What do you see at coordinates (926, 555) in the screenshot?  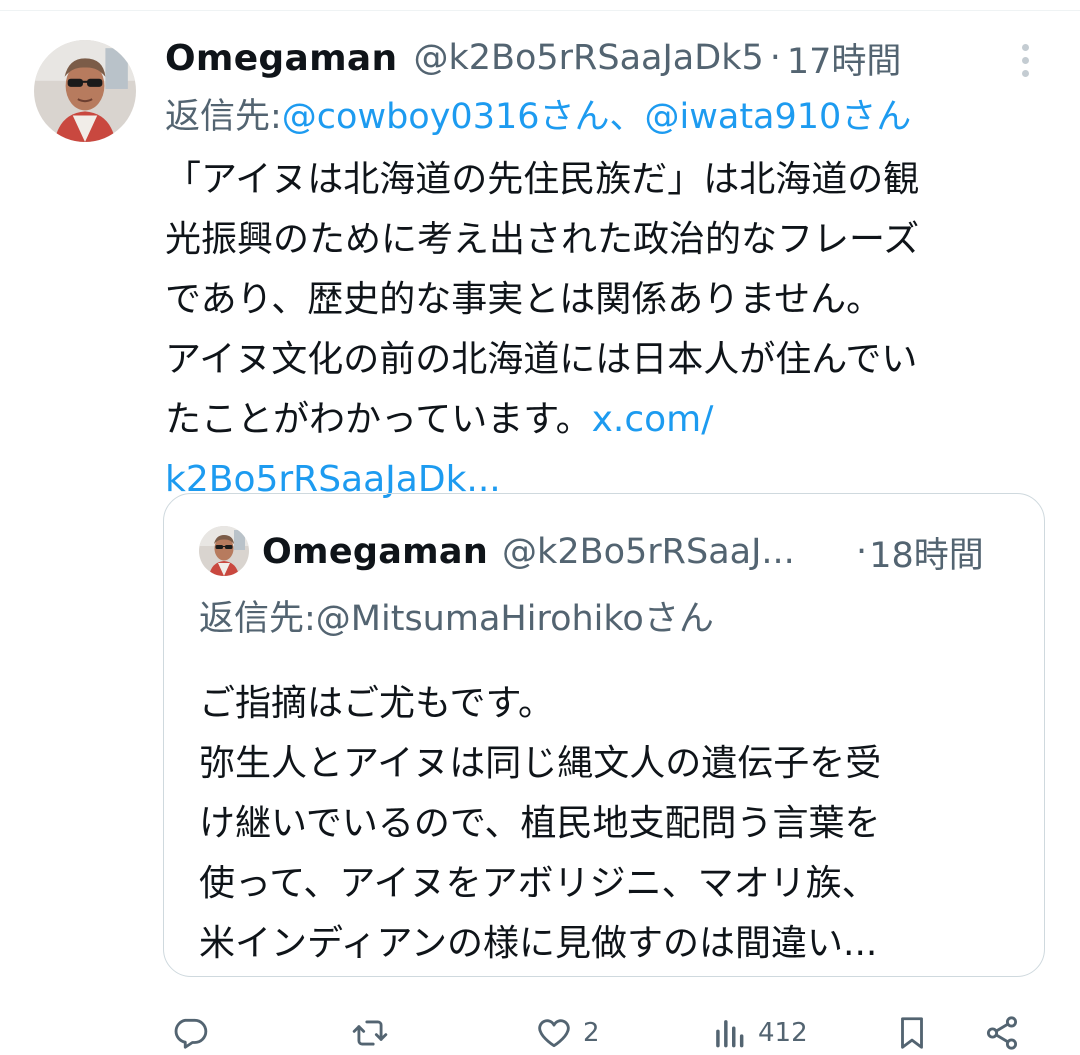 I see `quote-timestamp: 18時間` at bounding box center [926, 555].